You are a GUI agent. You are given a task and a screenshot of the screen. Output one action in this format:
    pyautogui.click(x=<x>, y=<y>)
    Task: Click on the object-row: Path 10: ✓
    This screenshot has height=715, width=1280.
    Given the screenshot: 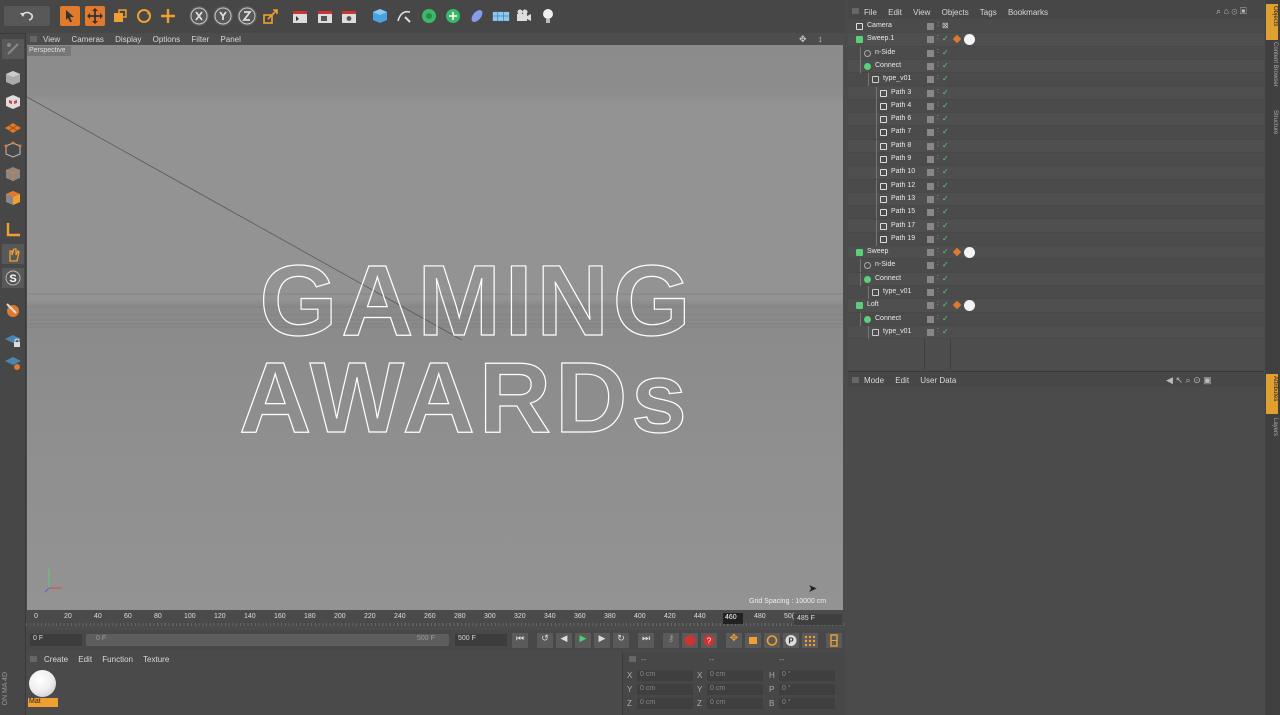 What is the action you would take?
    pyautogui.click(x=1056, y=173)
    